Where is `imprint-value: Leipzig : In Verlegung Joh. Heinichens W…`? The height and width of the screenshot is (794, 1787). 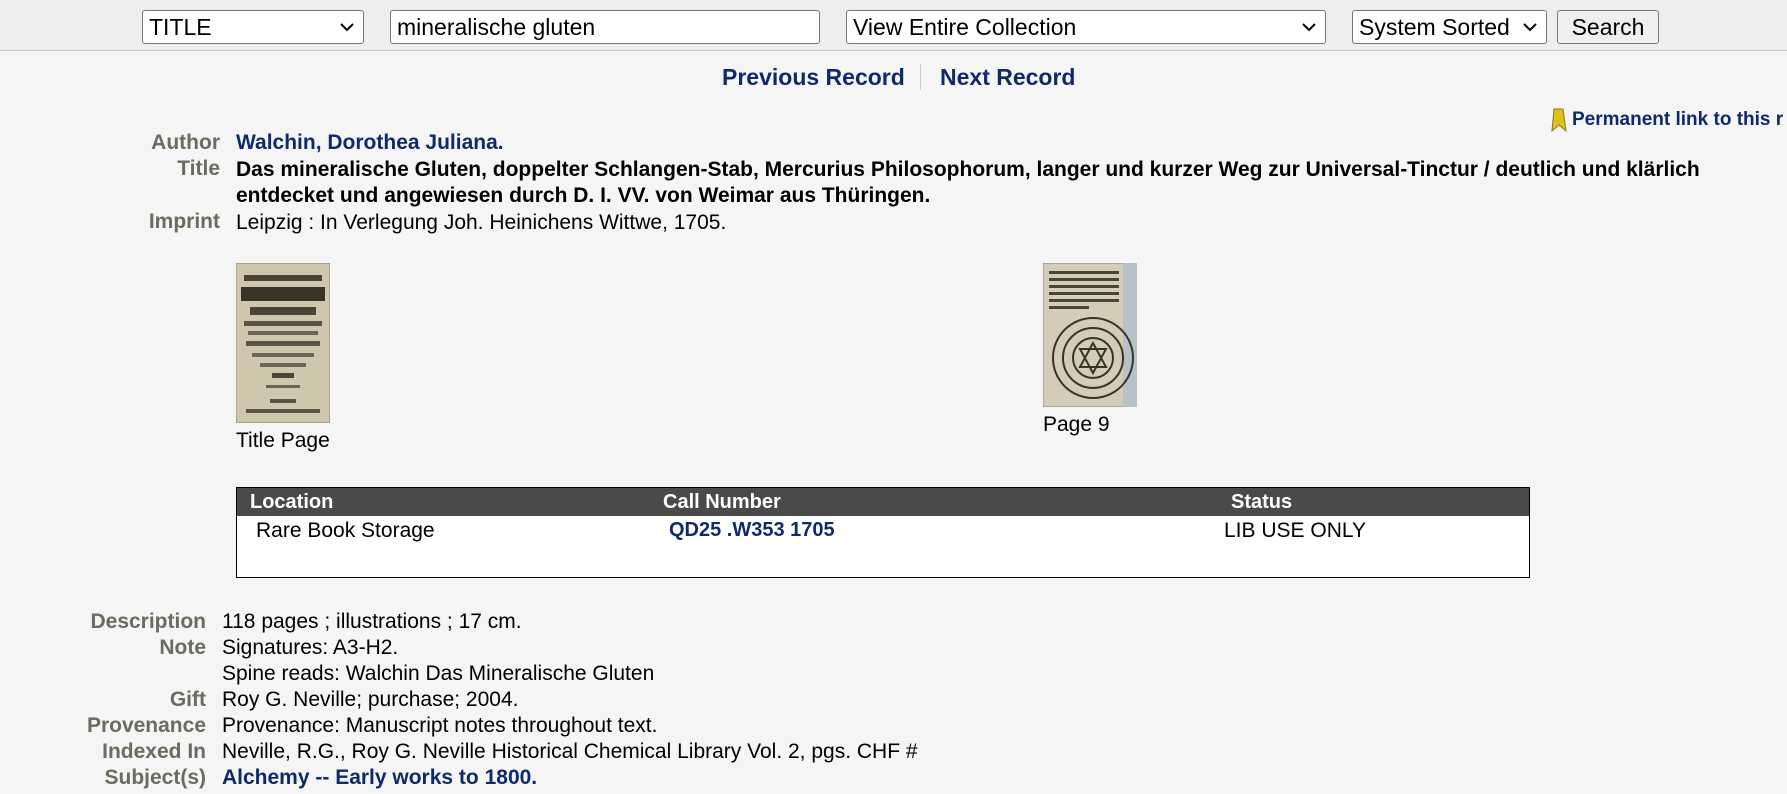
imprint-value: Leipzig : In Verlegung Joh. Heinichens W… is located at coordinates (481, 222).